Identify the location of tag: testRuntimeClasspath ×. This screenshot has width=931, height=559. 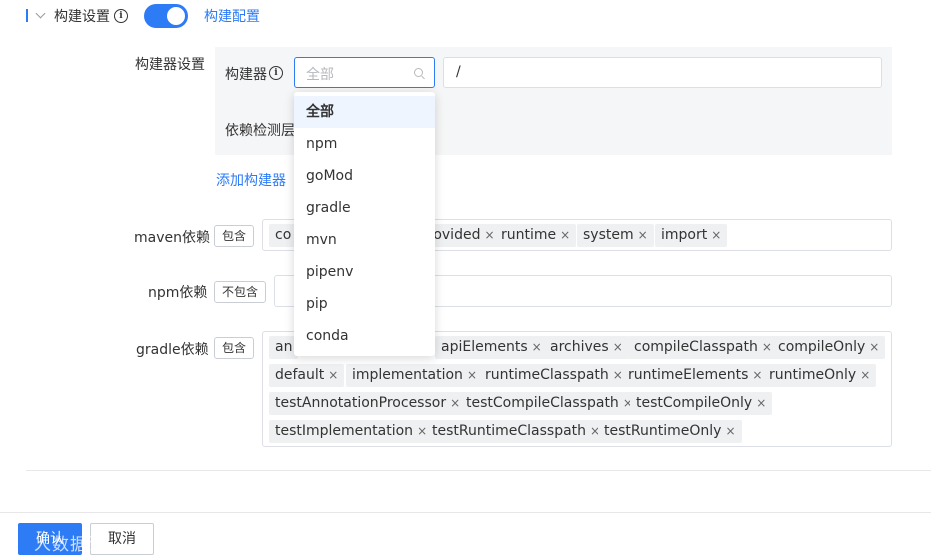
(516, 431).